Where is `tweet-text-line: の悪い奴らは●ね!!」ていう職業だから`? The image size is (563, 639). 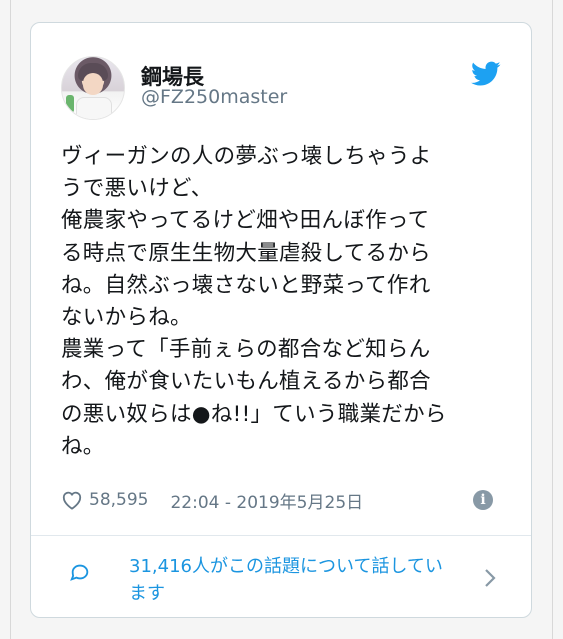 tweet-text-line: の悪い奴らは●ね!!」ていう職業だから is located at coordinates (254, 414).